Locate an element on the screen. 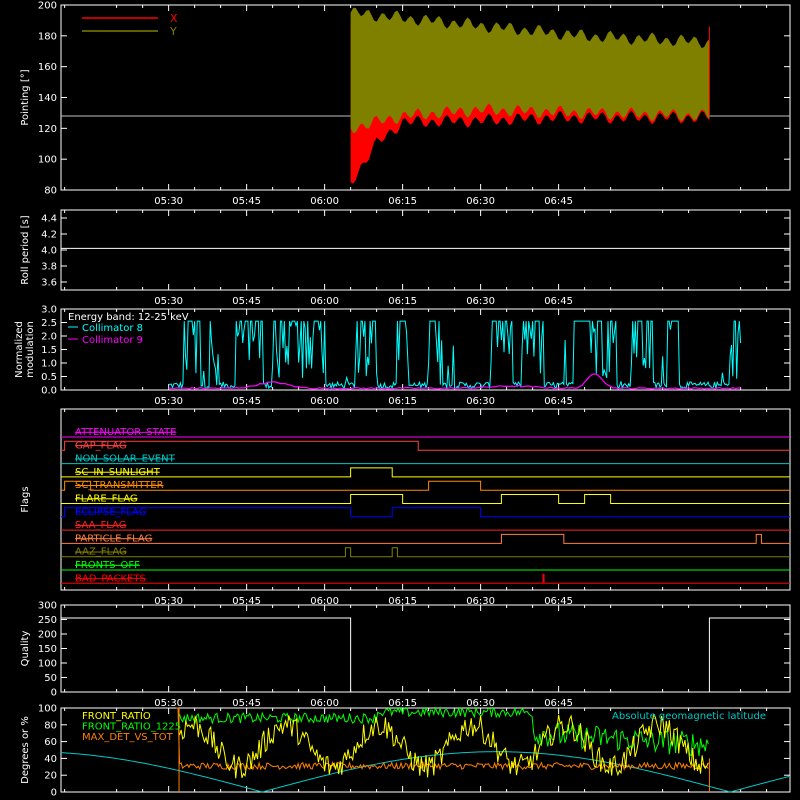  y-tick-label: 0.5 is located at coordinates (49, 377).